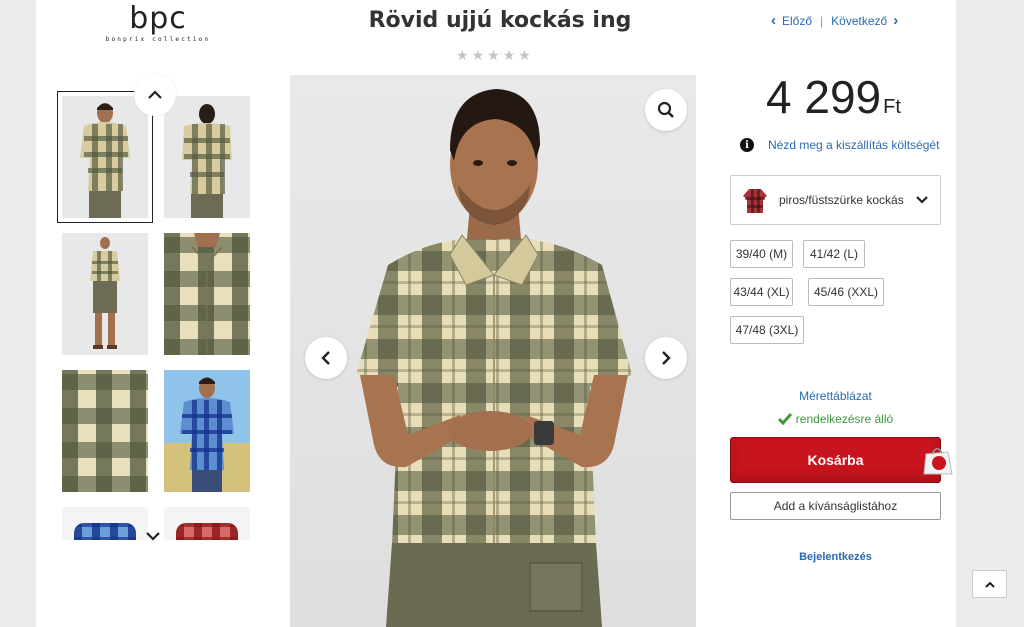 This screenshot has width=1024, height=627. Describe the element at coordinates (938, 461) in the screenshot. I see `shopping-bag-icon` at that location.